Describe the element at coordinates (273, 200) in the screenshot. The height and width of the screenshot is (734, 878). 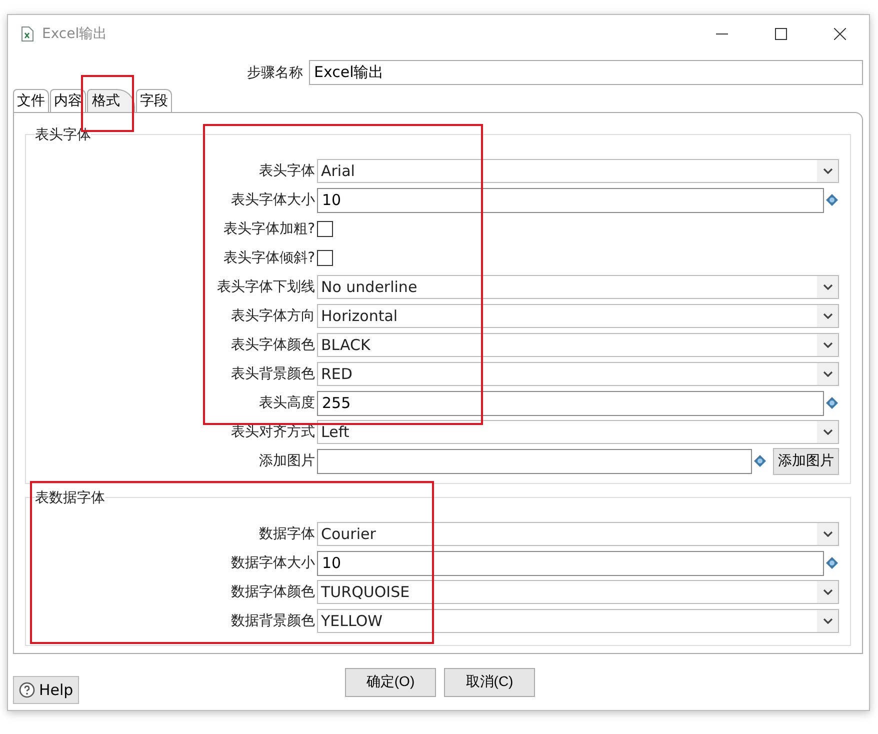
I see `field-label: 表头字体大小` at that location.